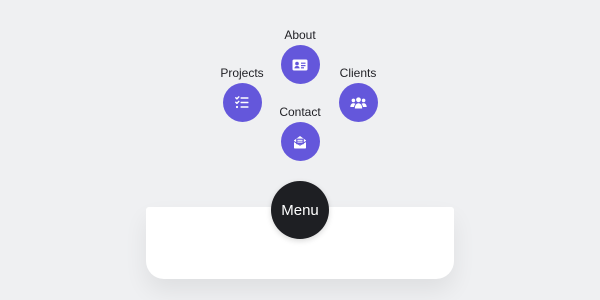 The image size is (600, 300). I want to click on projects-button, so click(242, 102).